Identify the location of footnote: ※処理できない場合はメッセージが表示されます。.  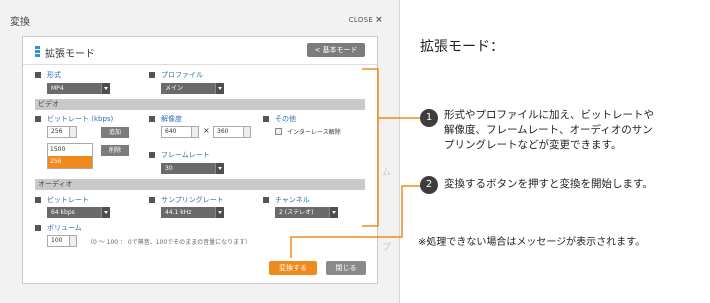
(532, 242).